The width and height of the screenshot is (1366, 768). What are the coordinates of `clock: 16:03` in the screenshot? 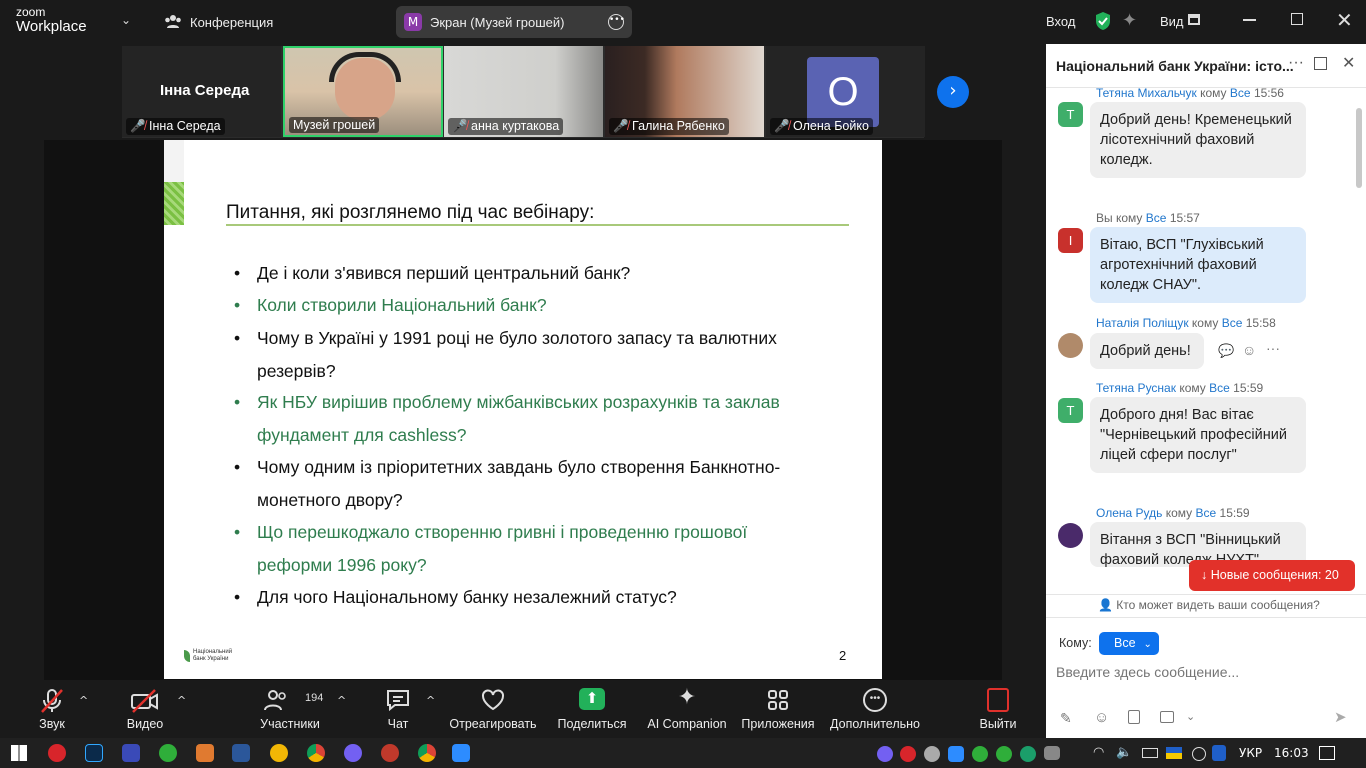 It's located at (1291, 753).